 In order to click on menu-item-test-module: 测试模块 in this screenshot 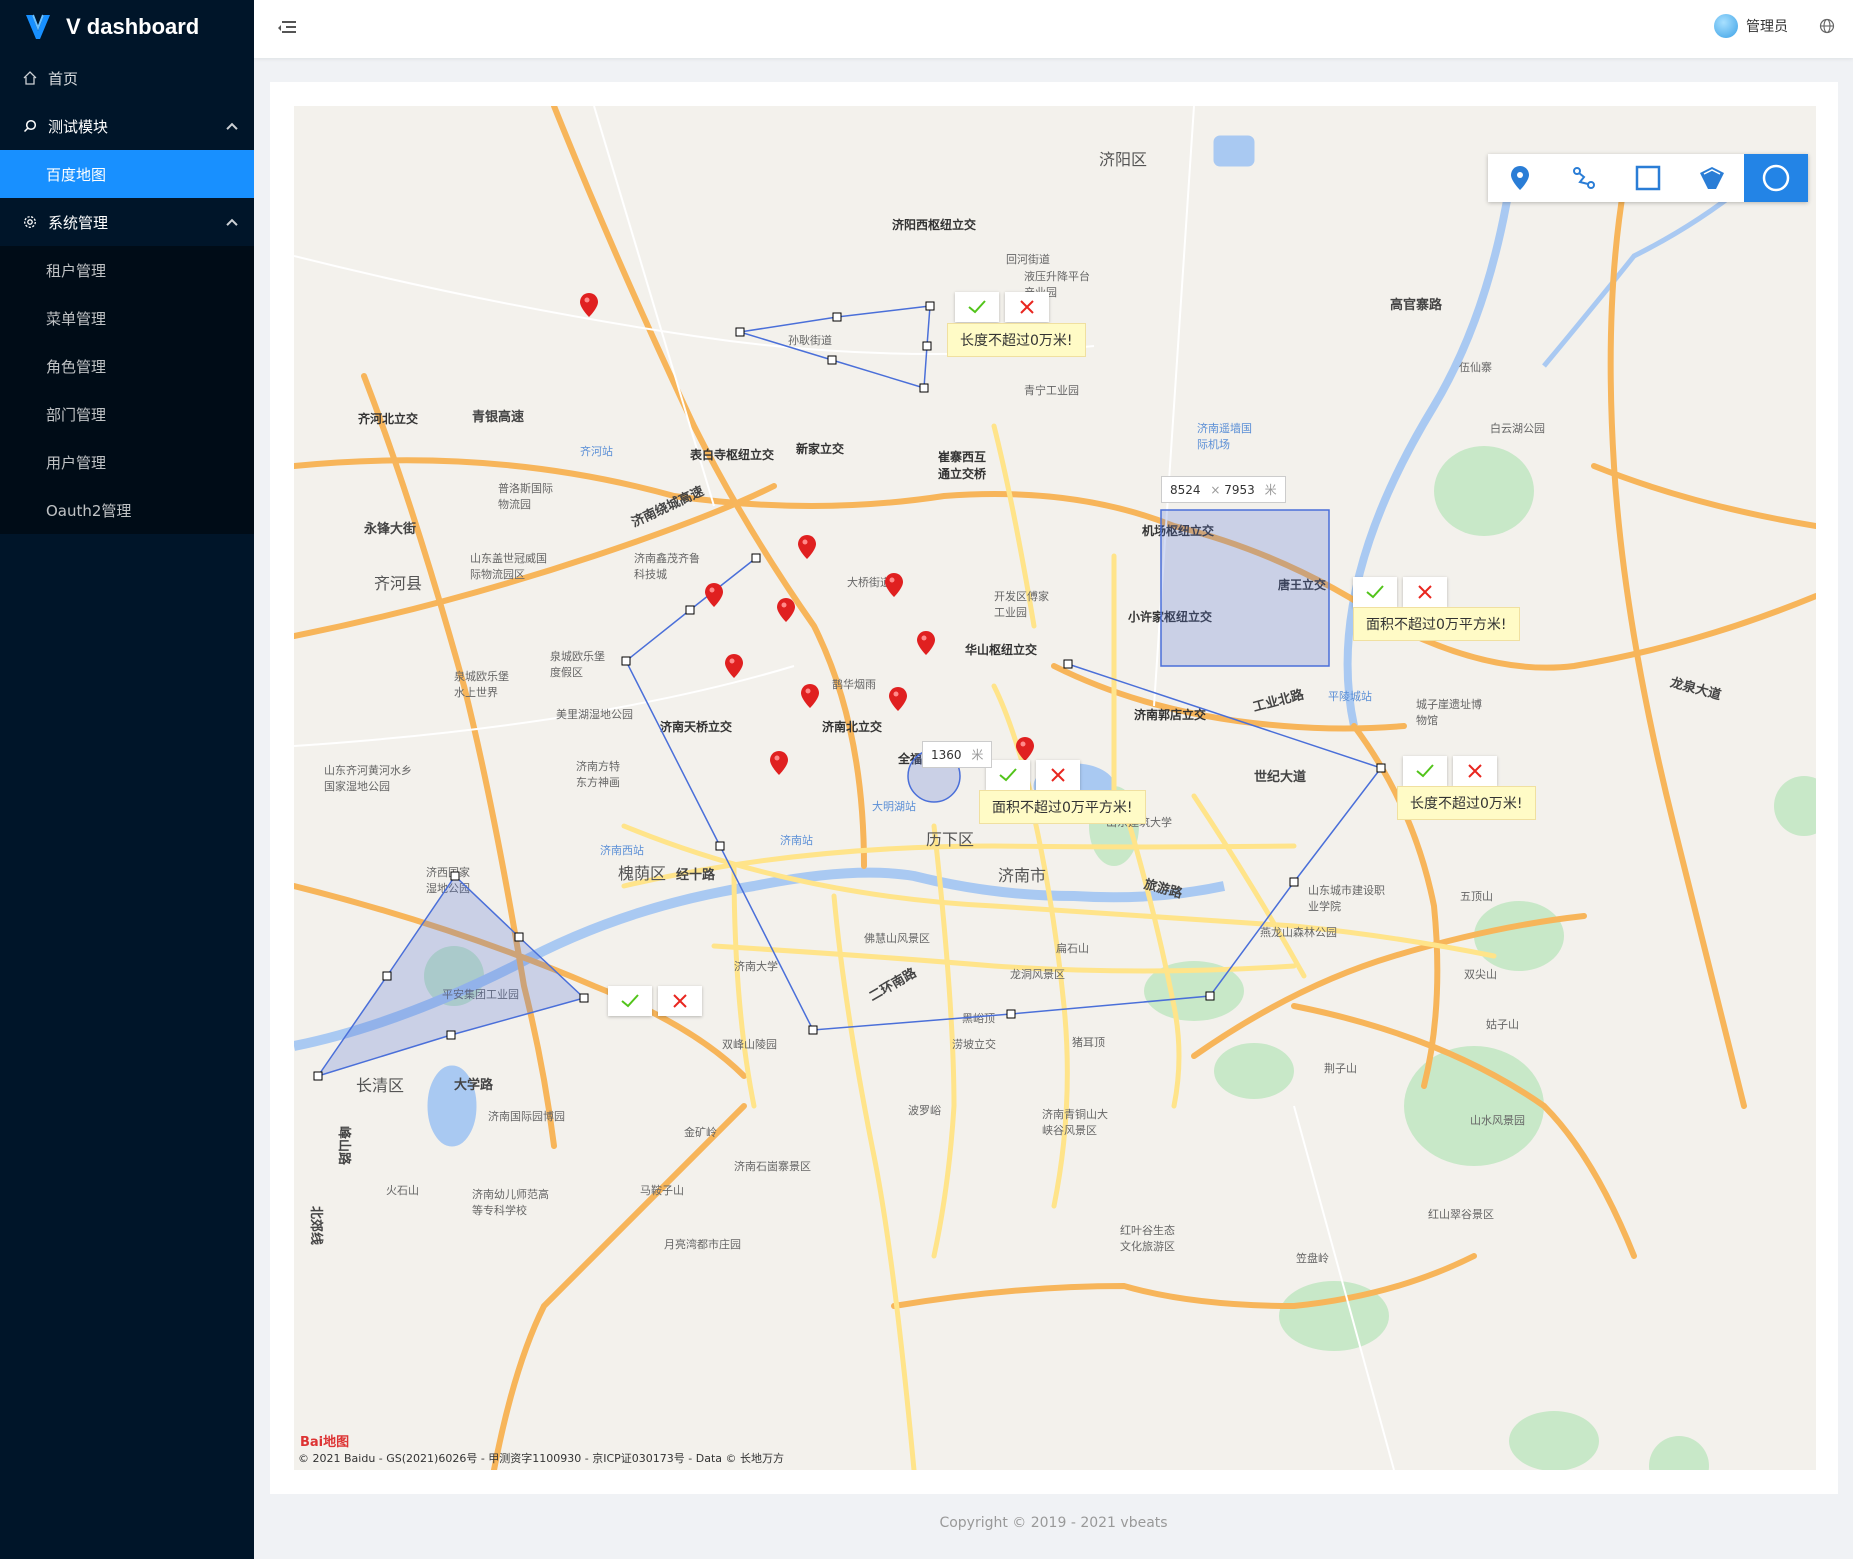, I will do `click(127, 126)`.